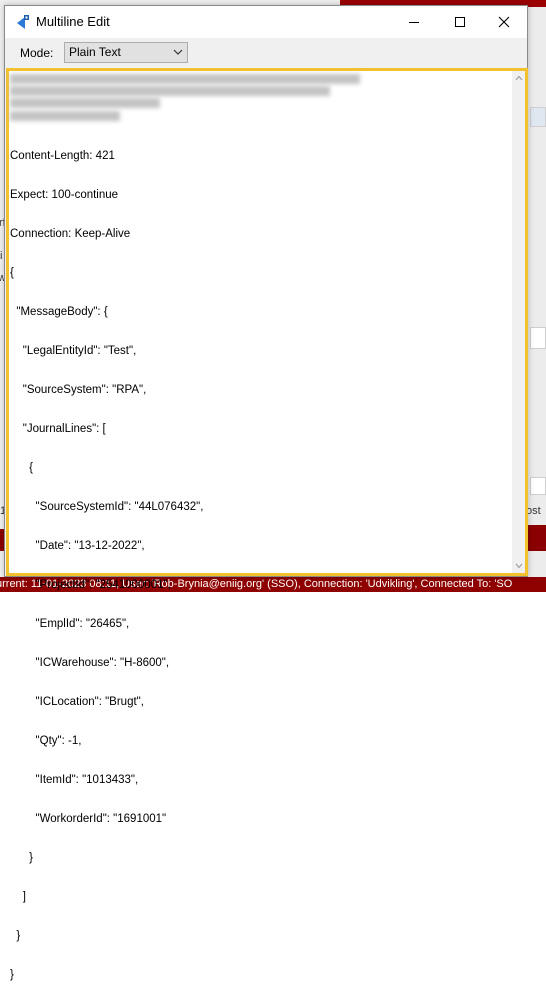 This screenshot has height=1008, width=546. Describe the element at coordinates (536, 292) in the screenshot. I see `background-app-right-edge: ost` at that location.